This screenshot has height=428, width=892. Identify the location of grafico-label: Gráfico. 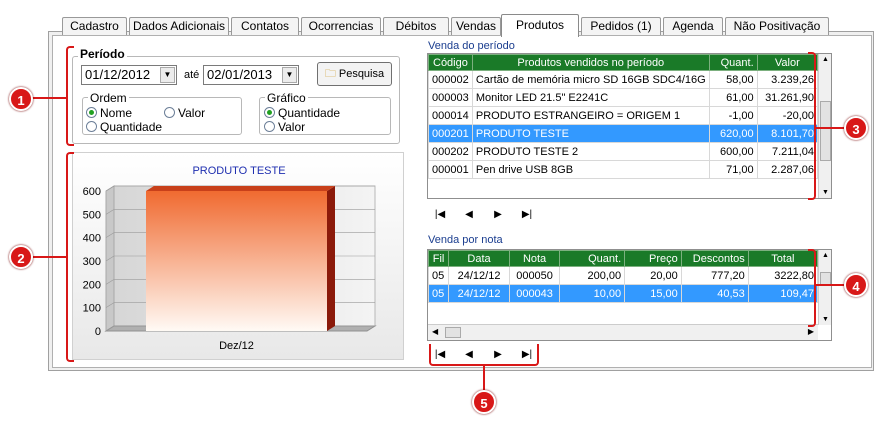
(286, 98).